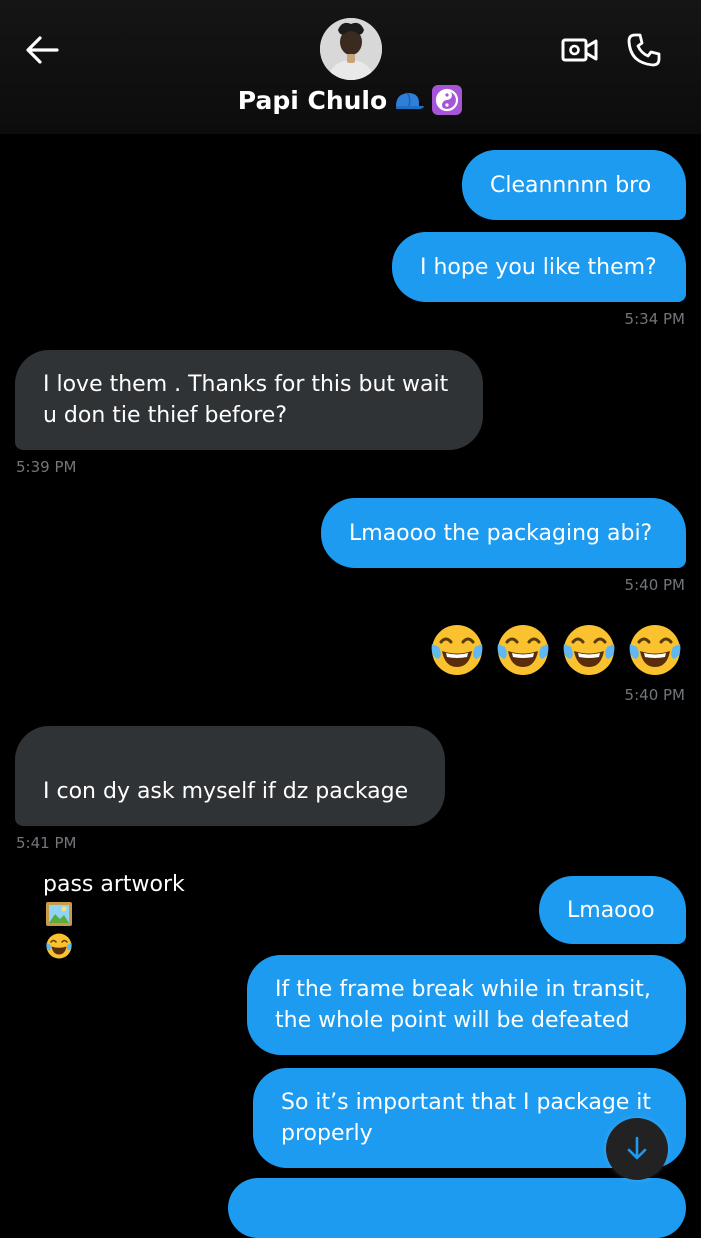  I want to click on contact-name: Papi Chulo, so click(312, 100).